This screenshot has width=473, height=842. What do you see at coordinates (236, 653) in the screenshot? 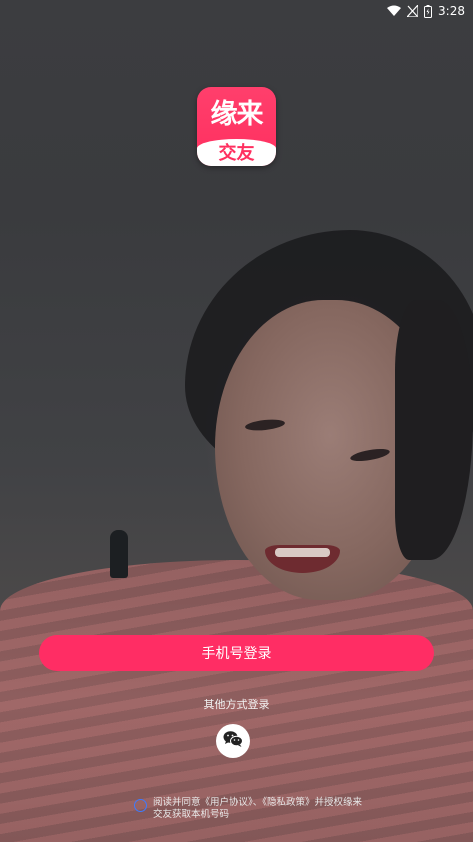
I see `phone-login-button: 手机号登录` at bounding box center [236, 653].